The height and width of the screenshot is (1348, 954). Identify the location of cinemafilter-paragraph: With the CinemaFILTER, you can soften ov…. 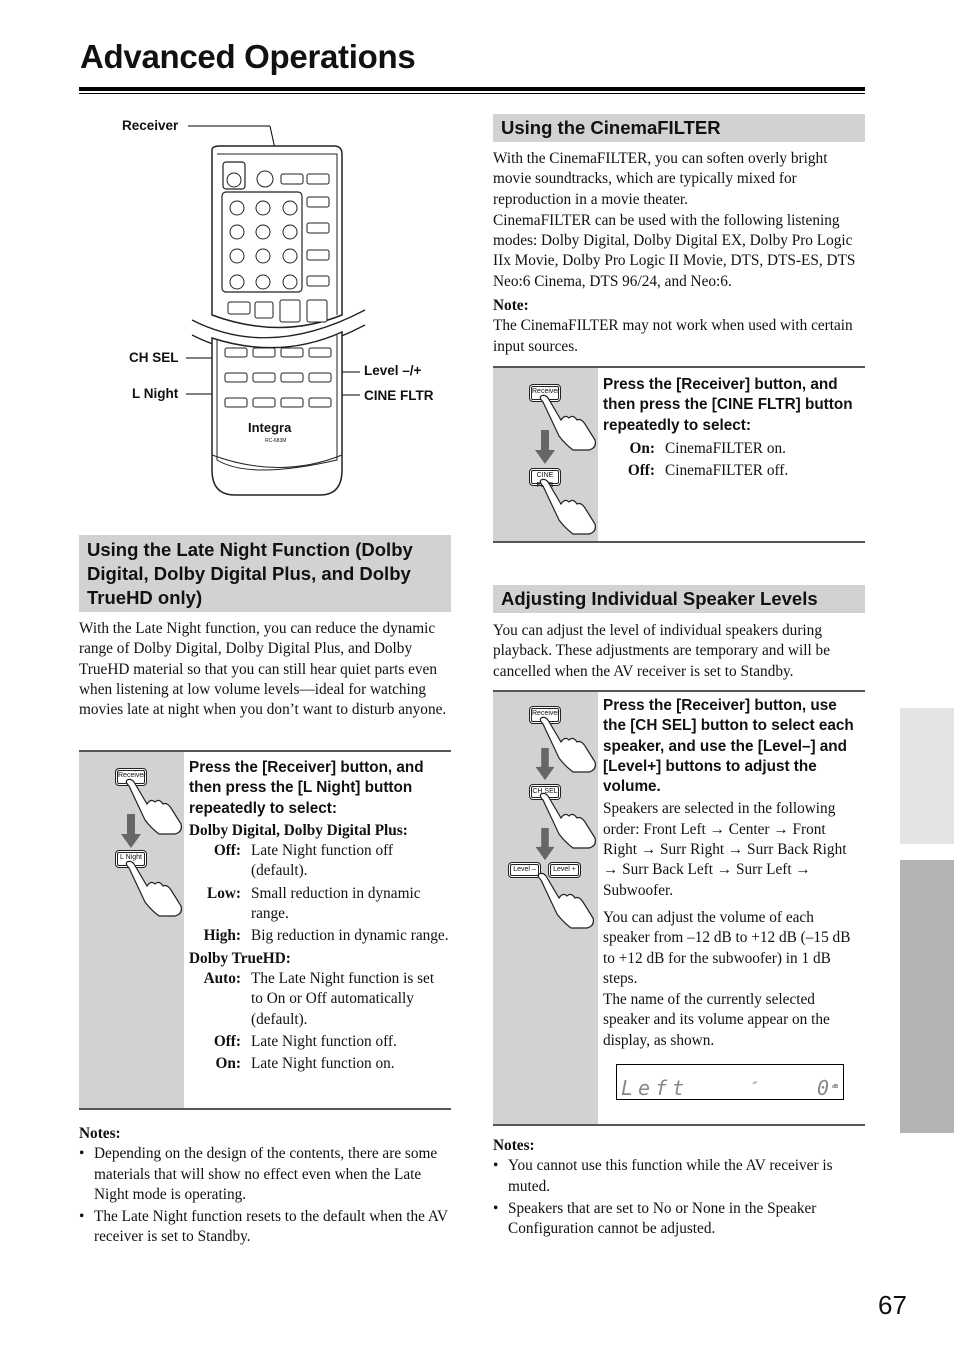
(660, 179).